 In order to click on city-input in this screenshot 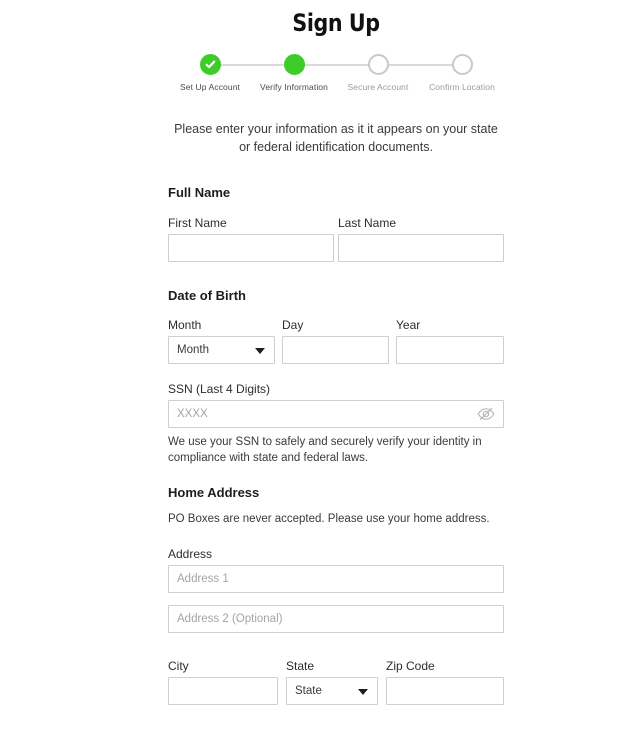, I will do `click(223, 691)`.